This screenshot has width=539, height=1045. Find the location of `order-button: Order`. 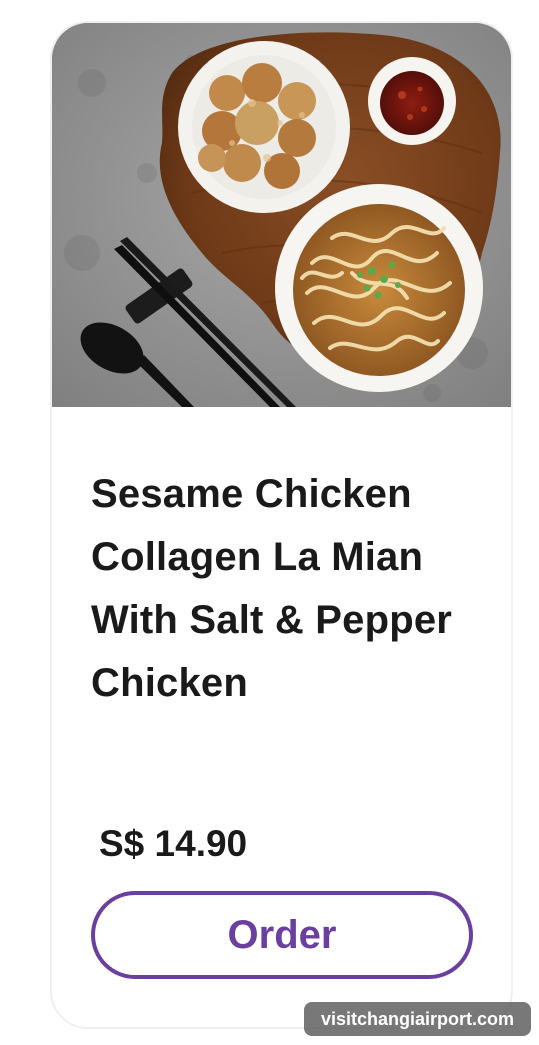

order-button: Order is located at coordinates (282, 935).